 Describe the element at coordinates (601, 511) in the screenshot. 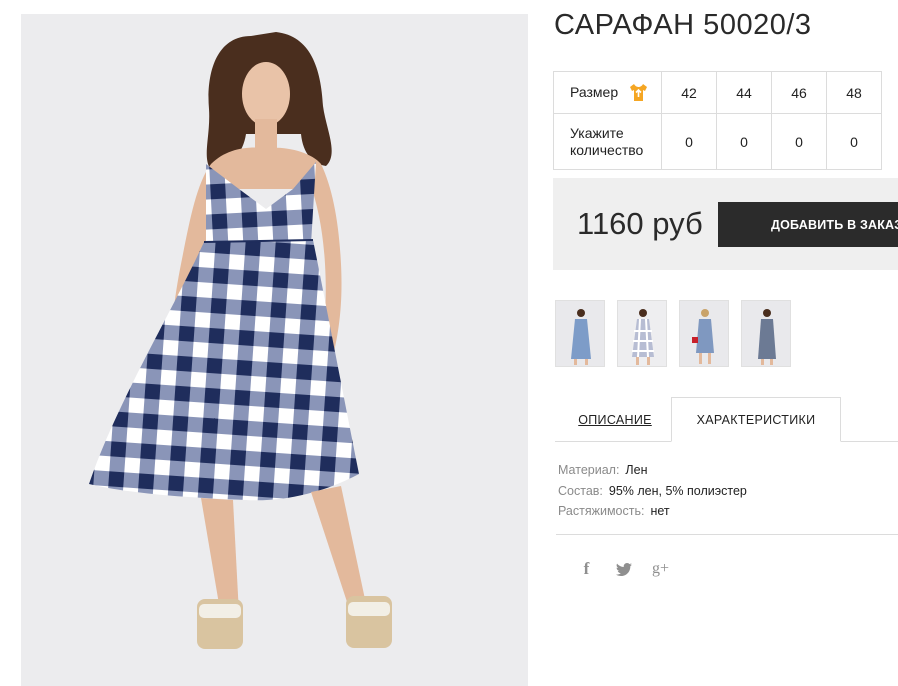

I see `characteristic-key: Растяжимость:` at that location.